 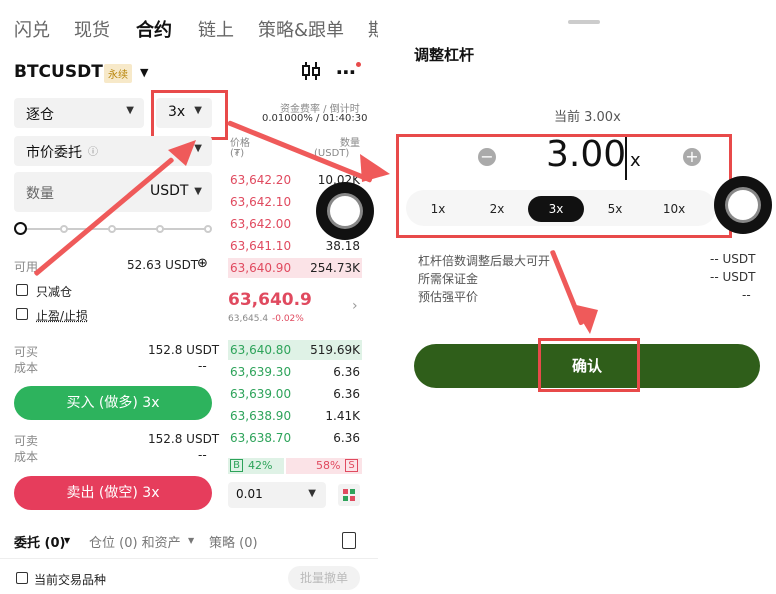 What do you see at coordinates (335, 350) in the screenshot?
I see `bid-qty: 519.69K` at bounding box center [335, 350].